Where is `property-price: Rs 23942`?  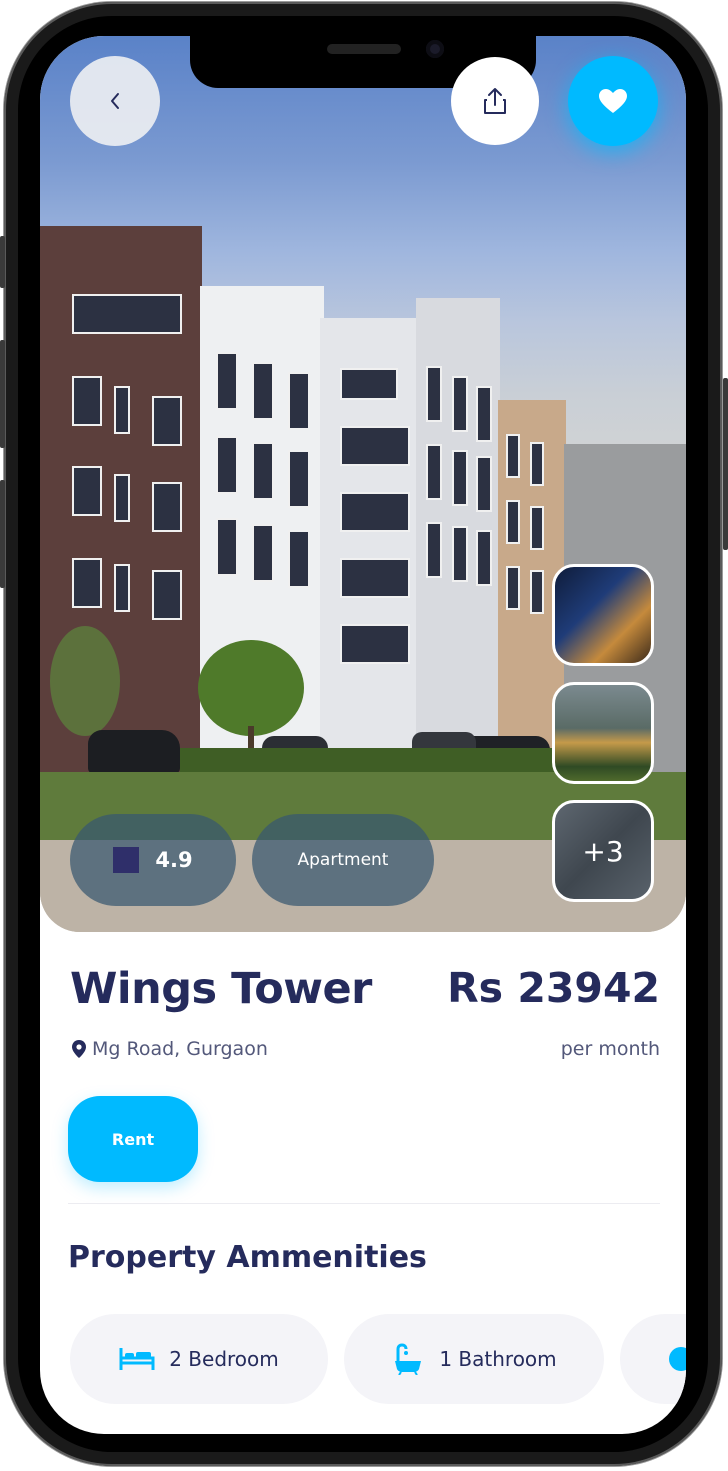 property-price: Rs 23942 is located at coordinates (553, 988).